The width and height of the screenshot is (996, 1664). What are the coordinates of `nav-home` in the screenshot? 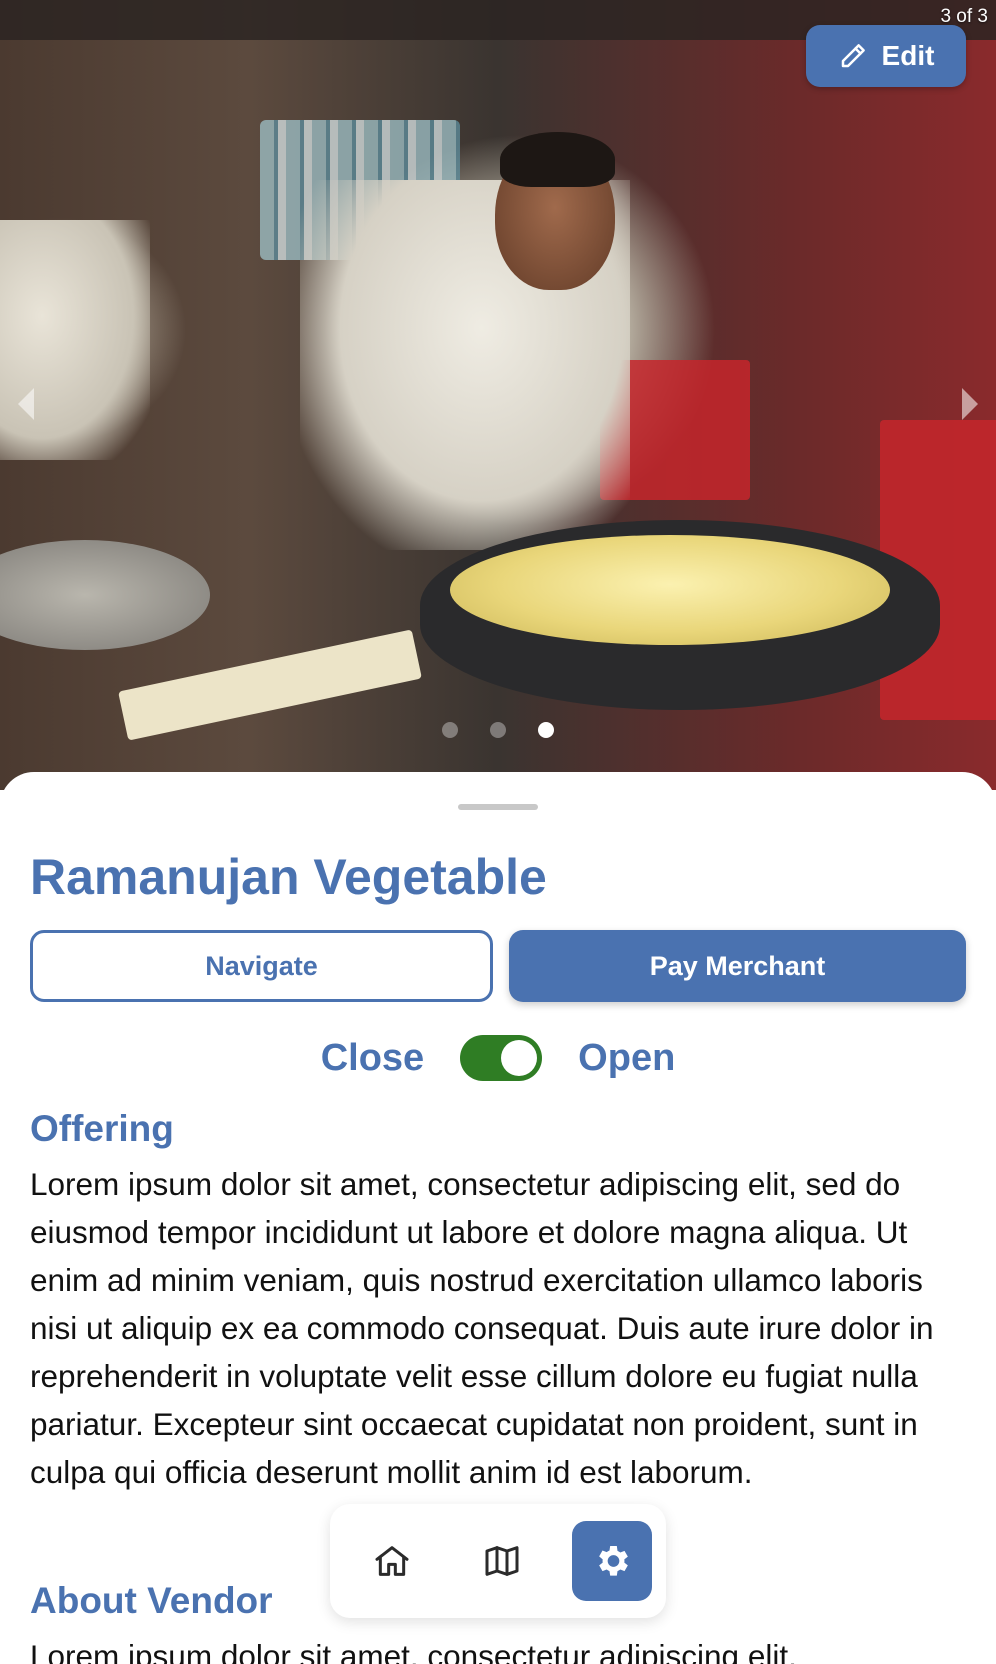 It's located at (392, 1561).